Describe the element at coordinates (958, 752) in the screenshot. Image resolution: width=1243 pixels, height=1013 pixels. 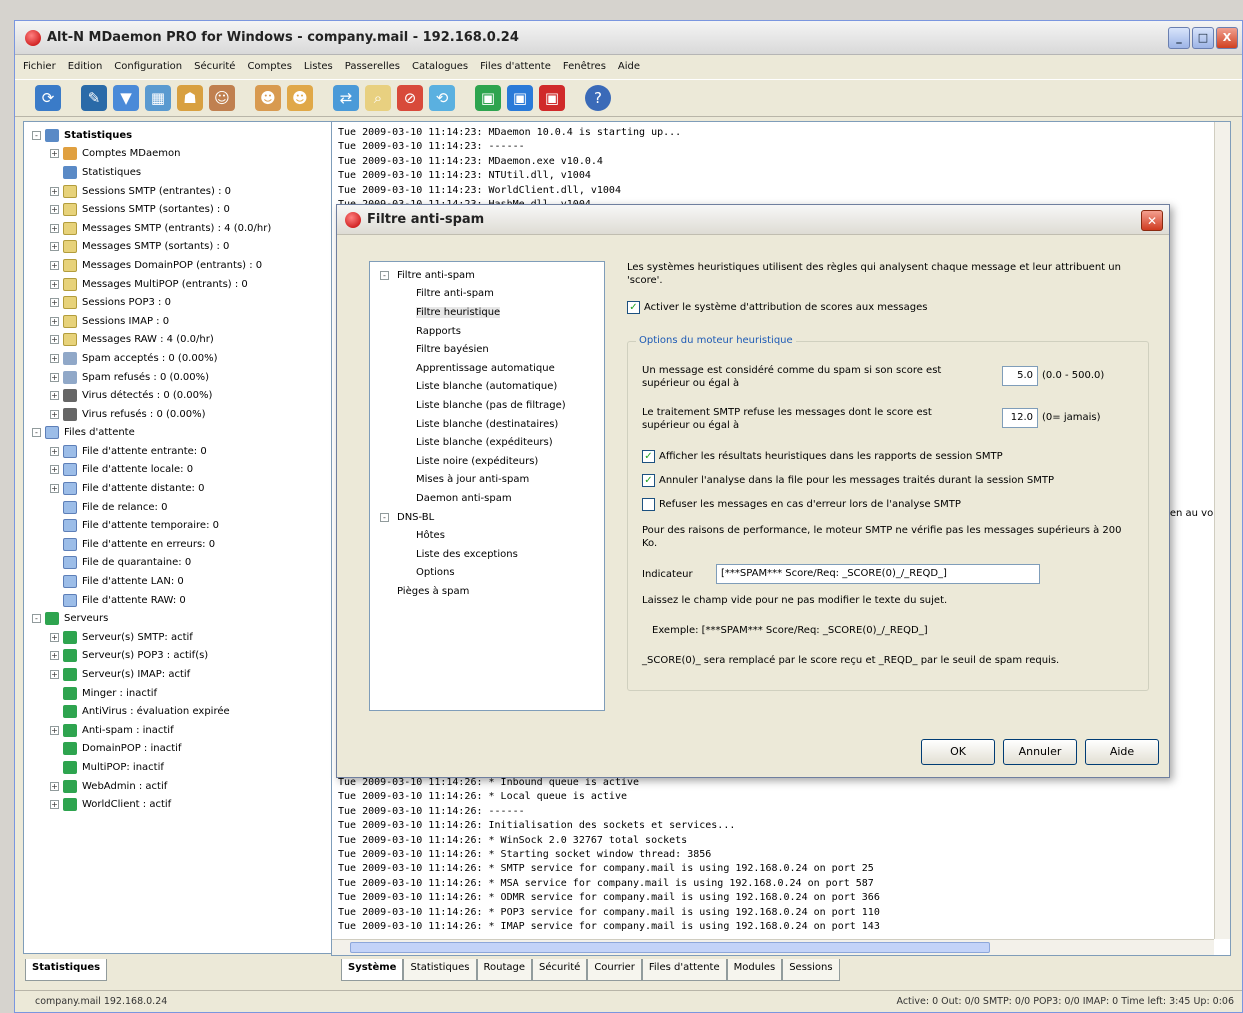
I see `ok-button: OK` at that location.